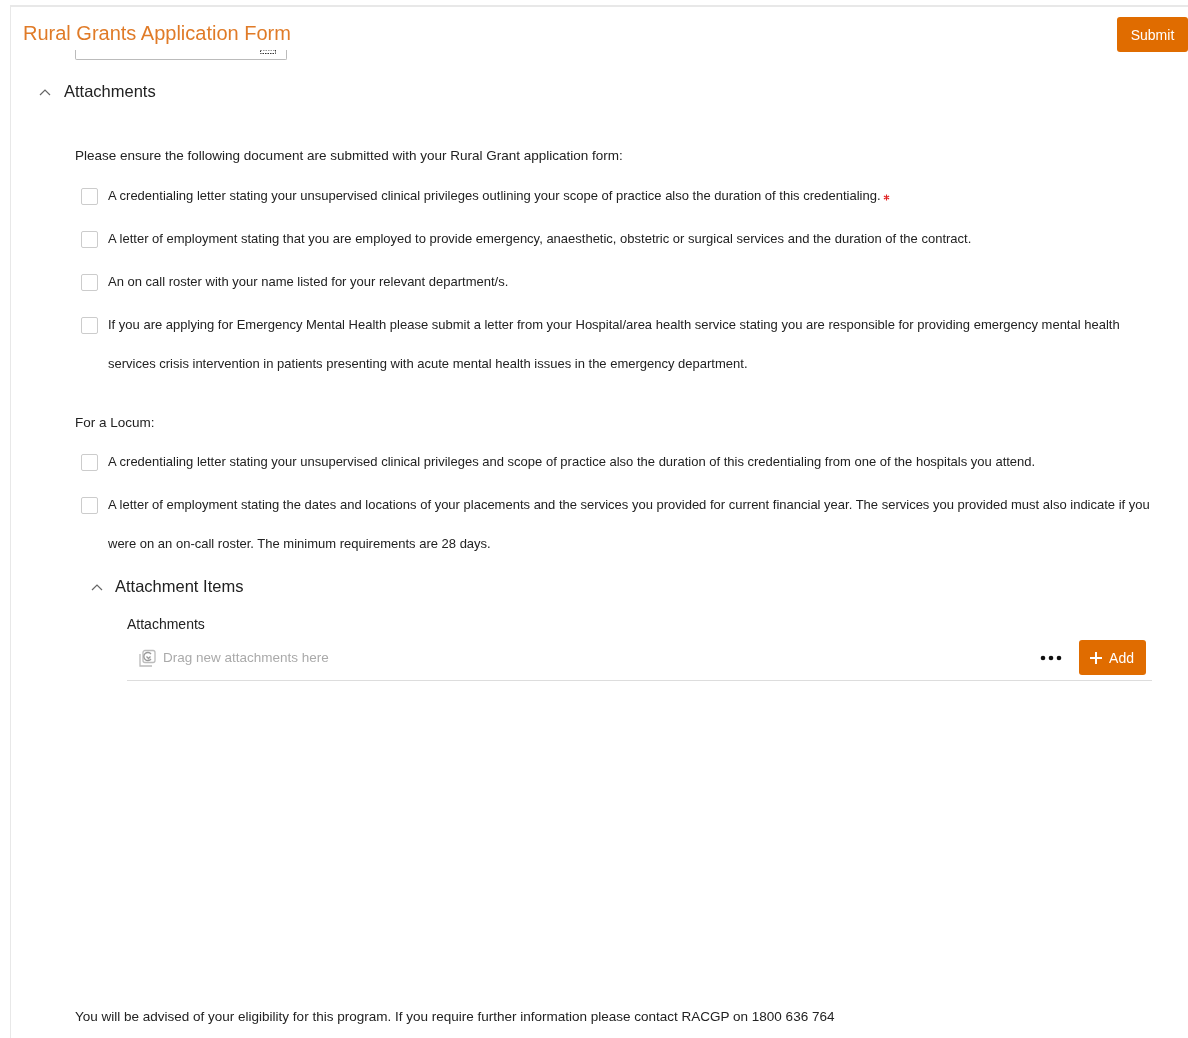 This screenshot has width=1188, height=1038. Describe the element at coordinates (1051, 657) in the screenshot. I see `more-icon` at that location.